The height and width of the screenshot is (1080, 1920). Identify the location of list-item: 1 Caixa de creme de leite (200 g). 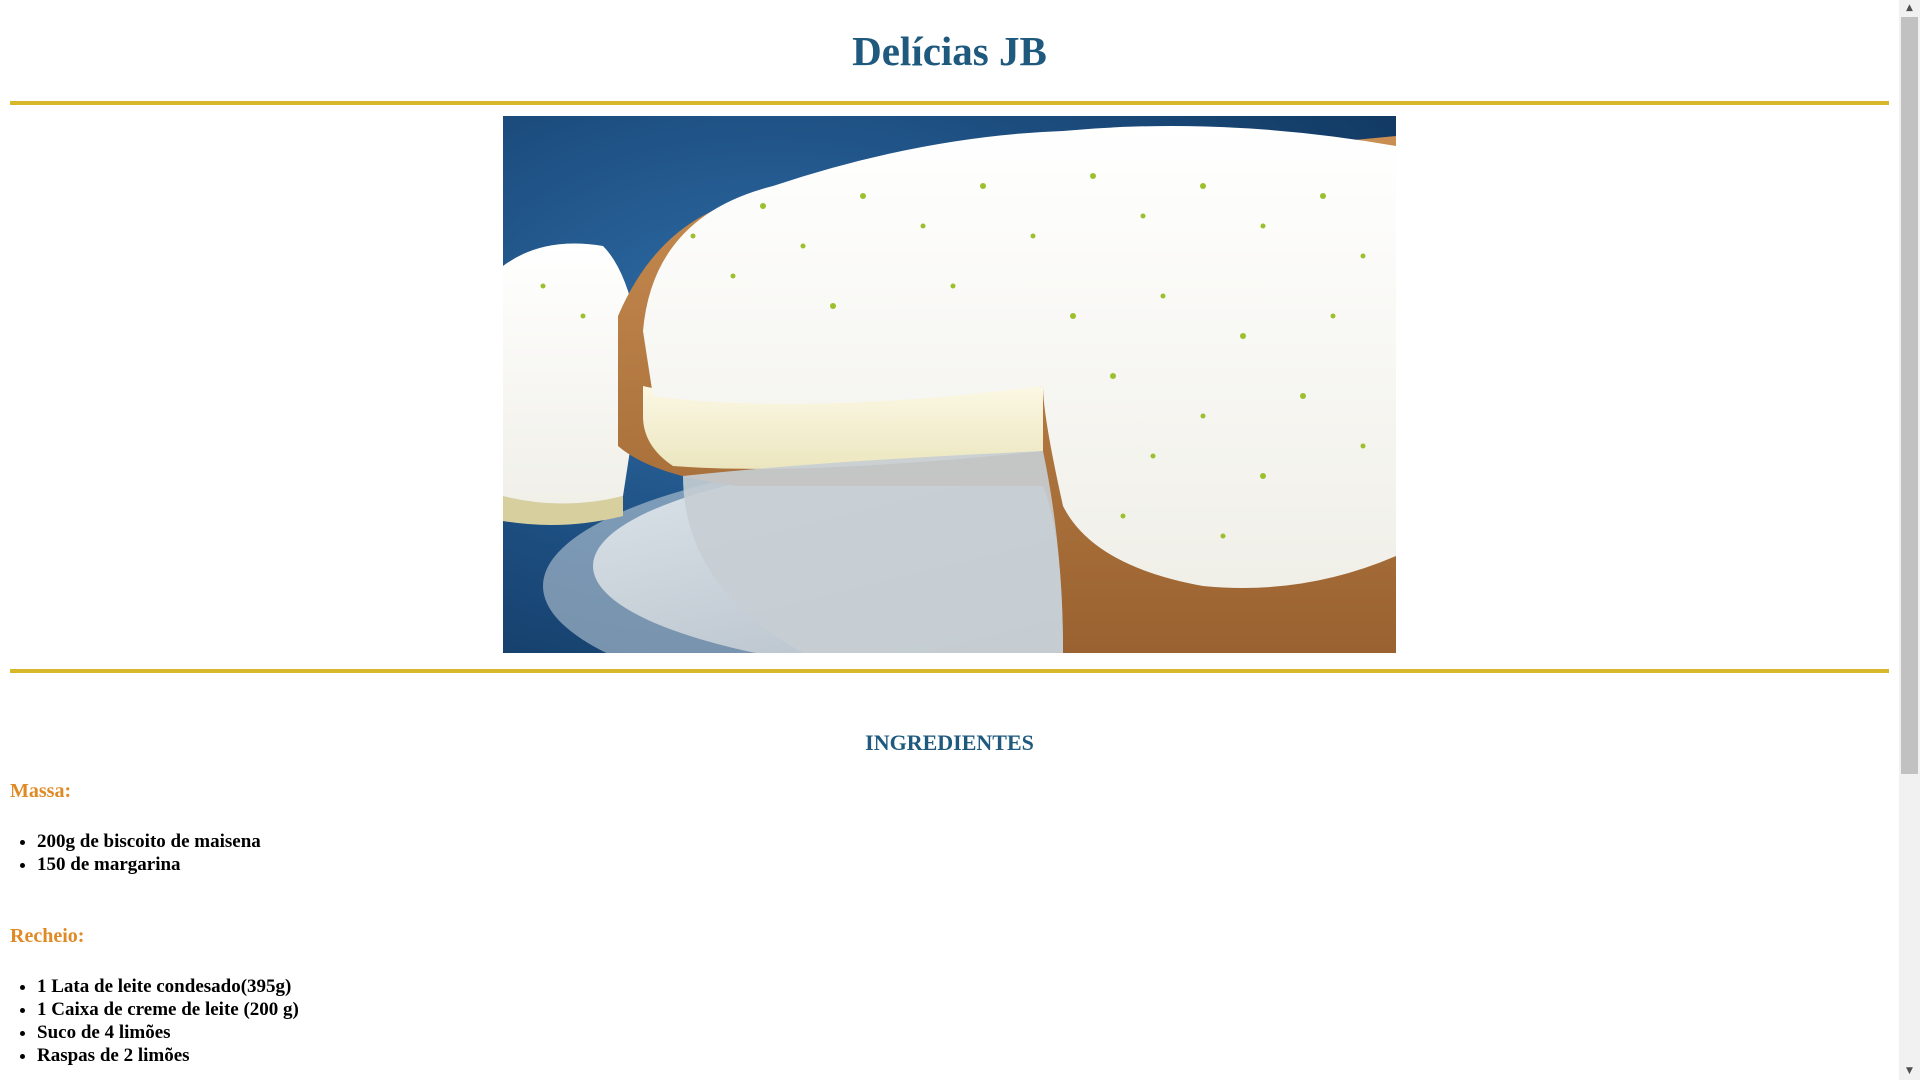
(168, 1009).